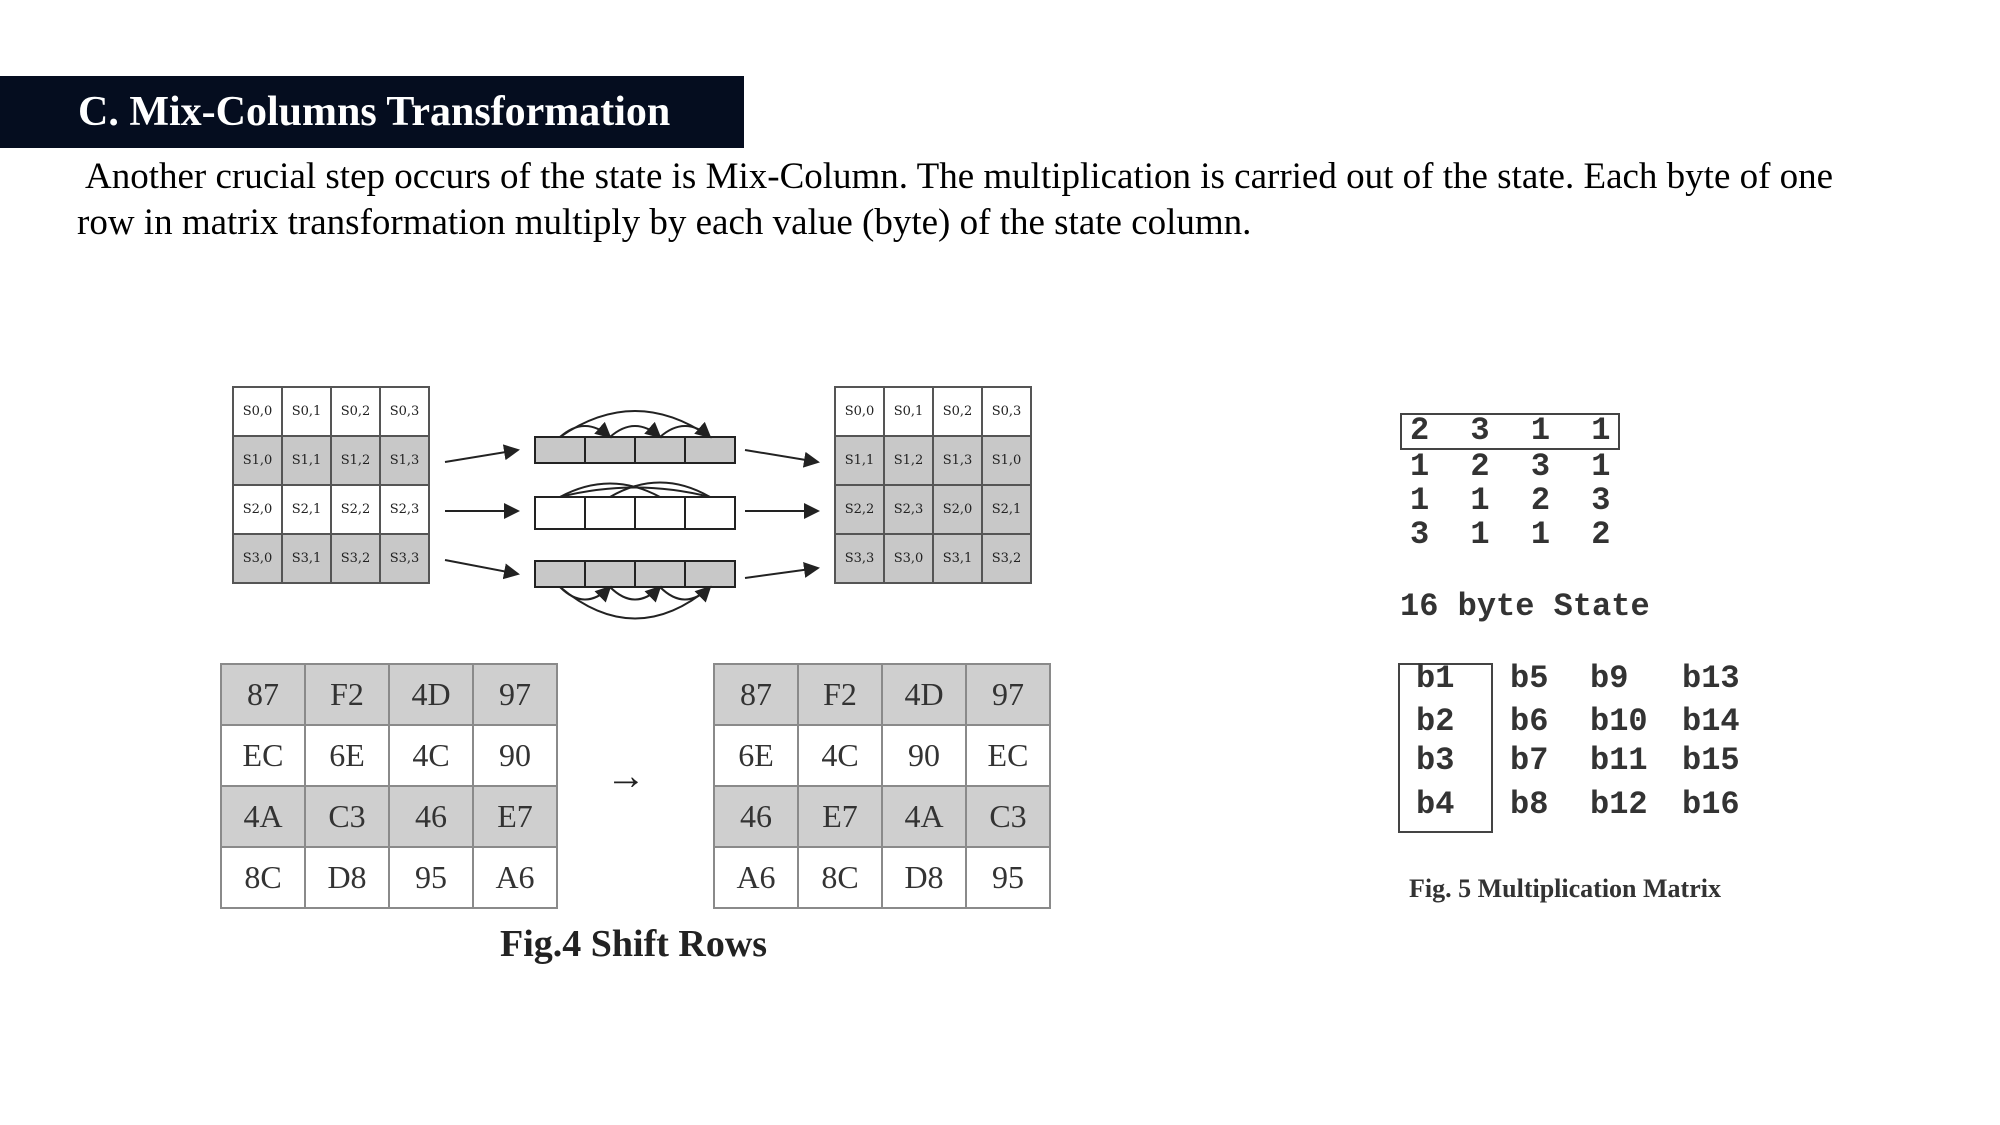  What do you see at coordinates (1711, 678) in the screenshot?
I see `state-byte: b13` at bounding box center [1711, 678].